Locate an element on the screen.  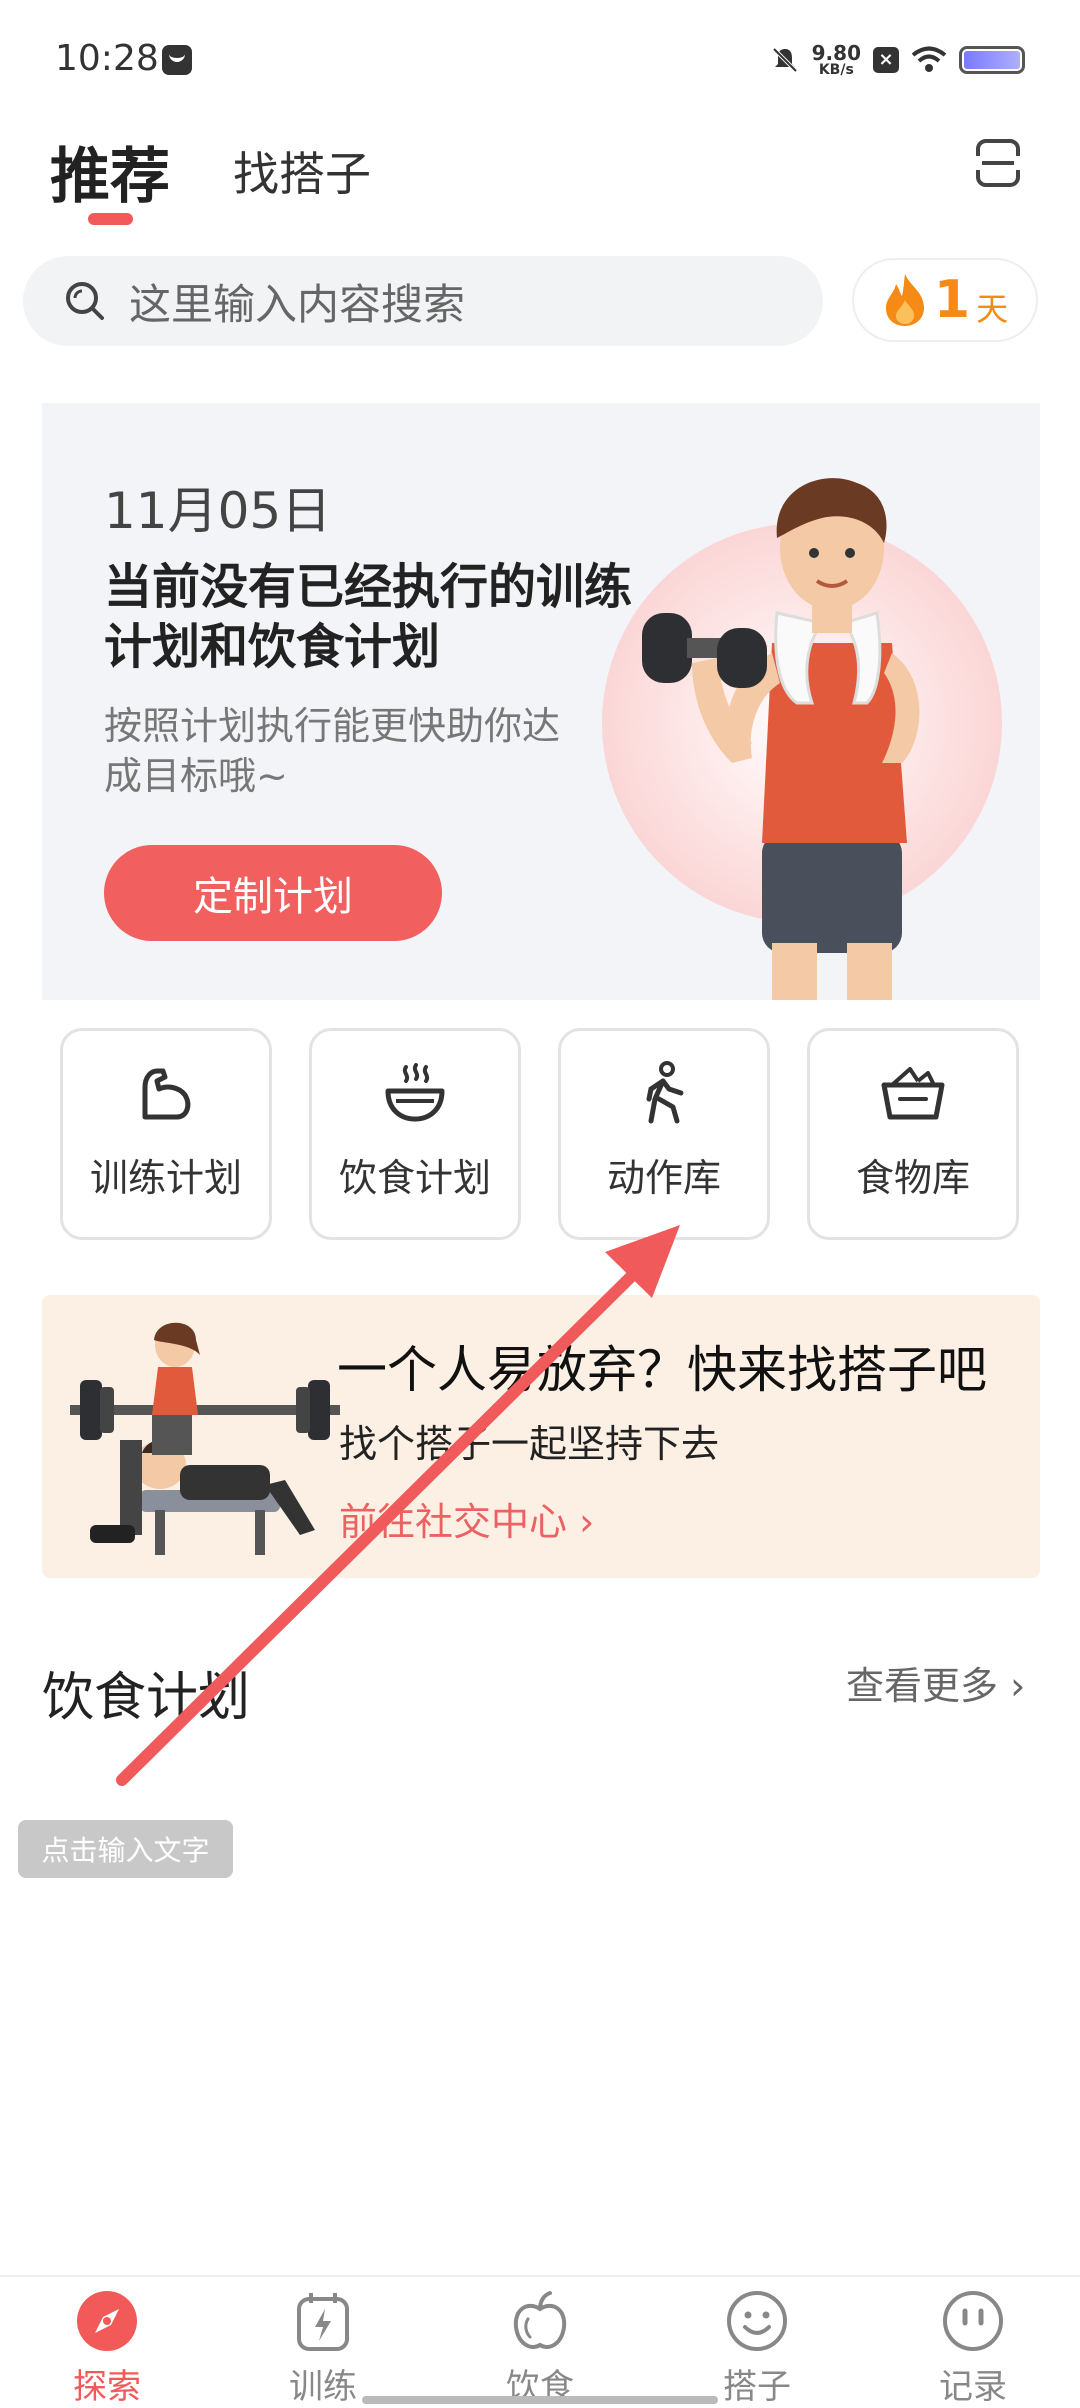
fitness-man-illustration is located at coordinates (781, 739).